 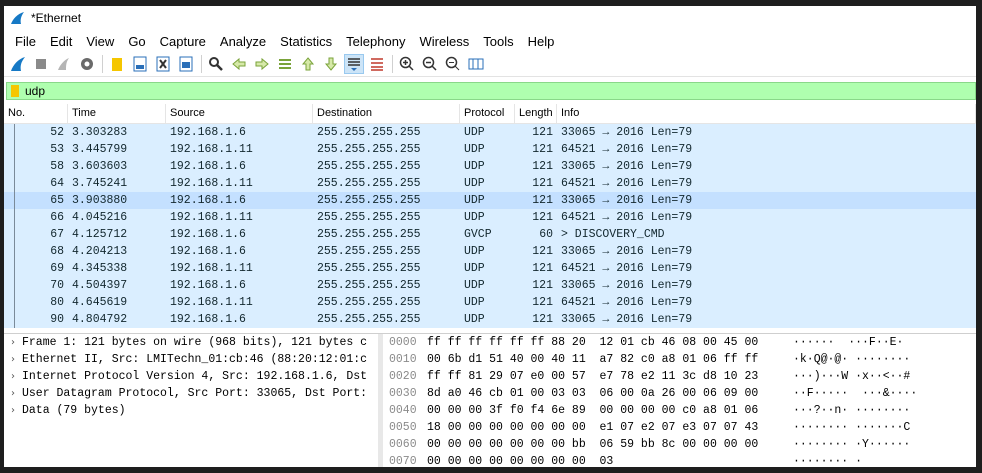 I want to click on hex-offset: 0000, so click(x=405, y=342).